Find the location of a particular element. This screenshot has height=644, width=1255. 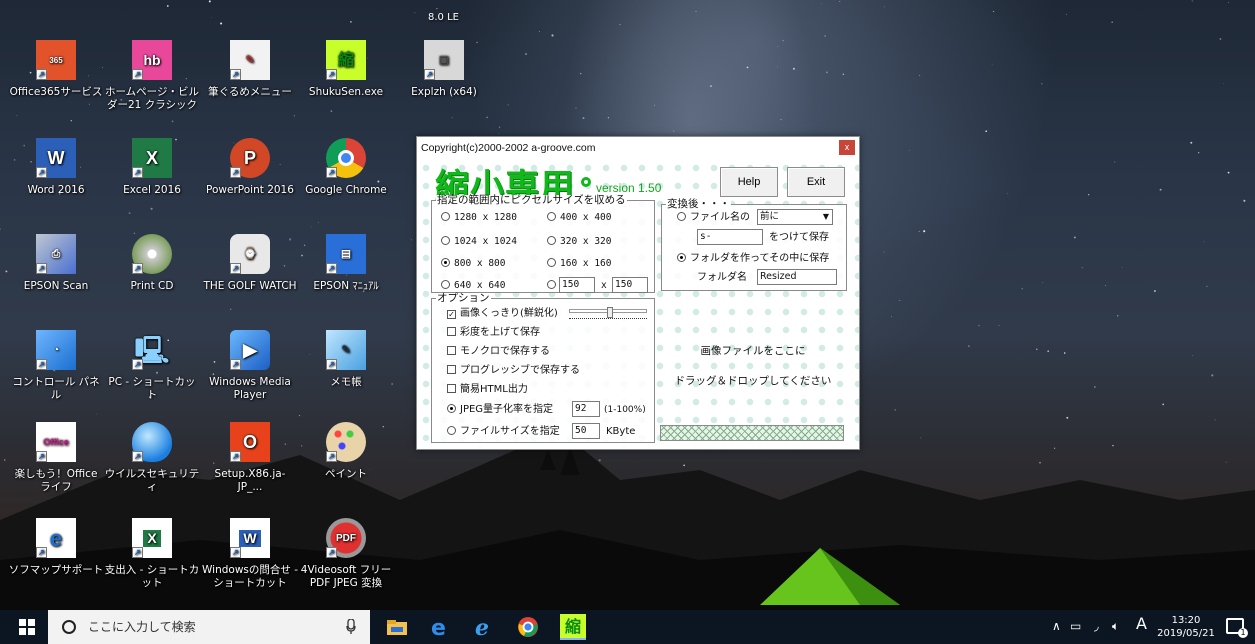

slider-thumb is located at coordinates (610, 312).